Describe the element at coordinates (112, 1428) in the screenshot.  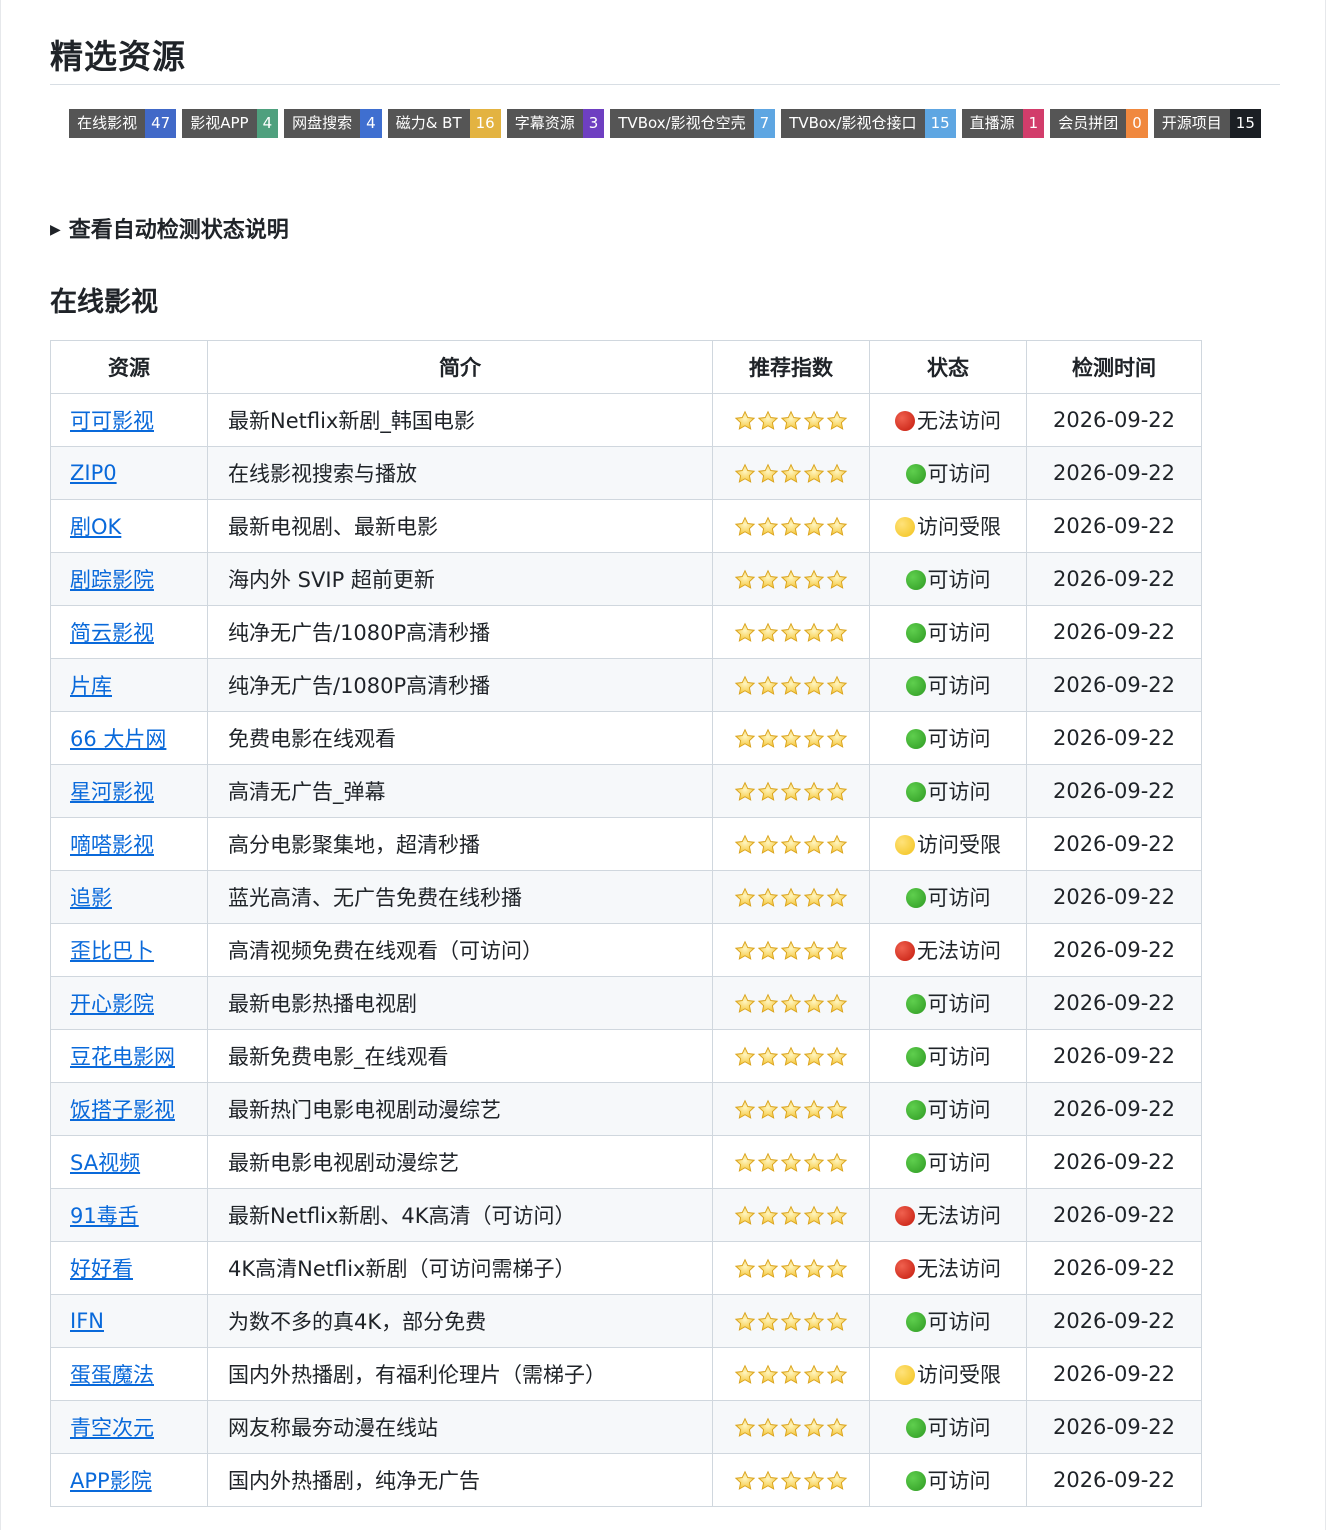
I see `resource-link: 青空次元` at that location.